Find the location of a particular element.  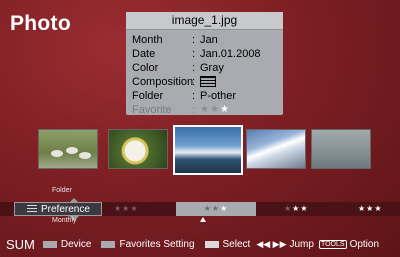

info-key: Favorite is located at coordinates (152, 110).